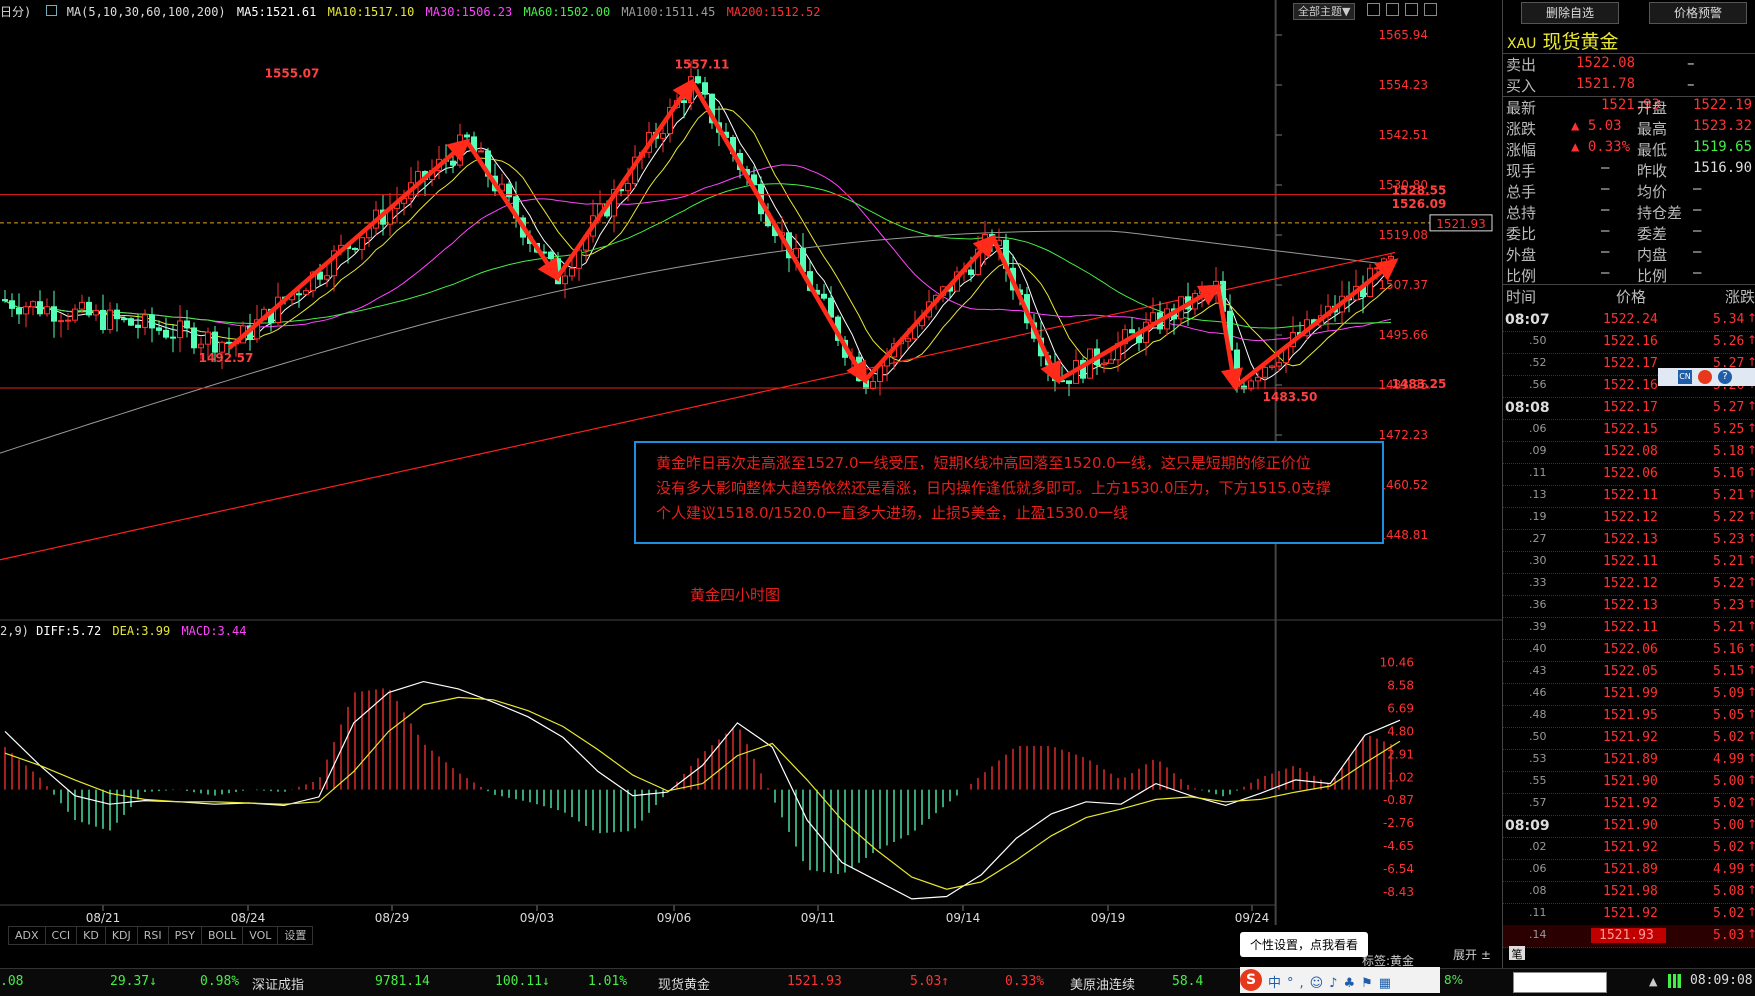  I want to click on tab-cci: CCI, so click(61, 935).